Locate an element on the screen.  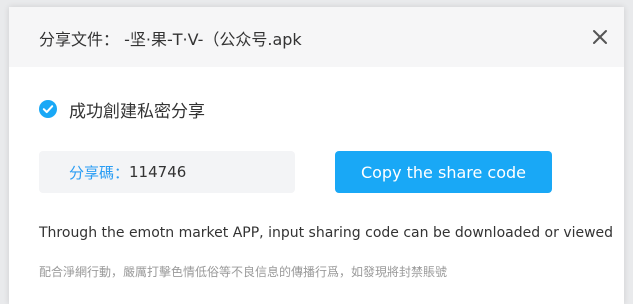
share-code-box: 分享碼： 114746 is located at coordinates (167, 172).